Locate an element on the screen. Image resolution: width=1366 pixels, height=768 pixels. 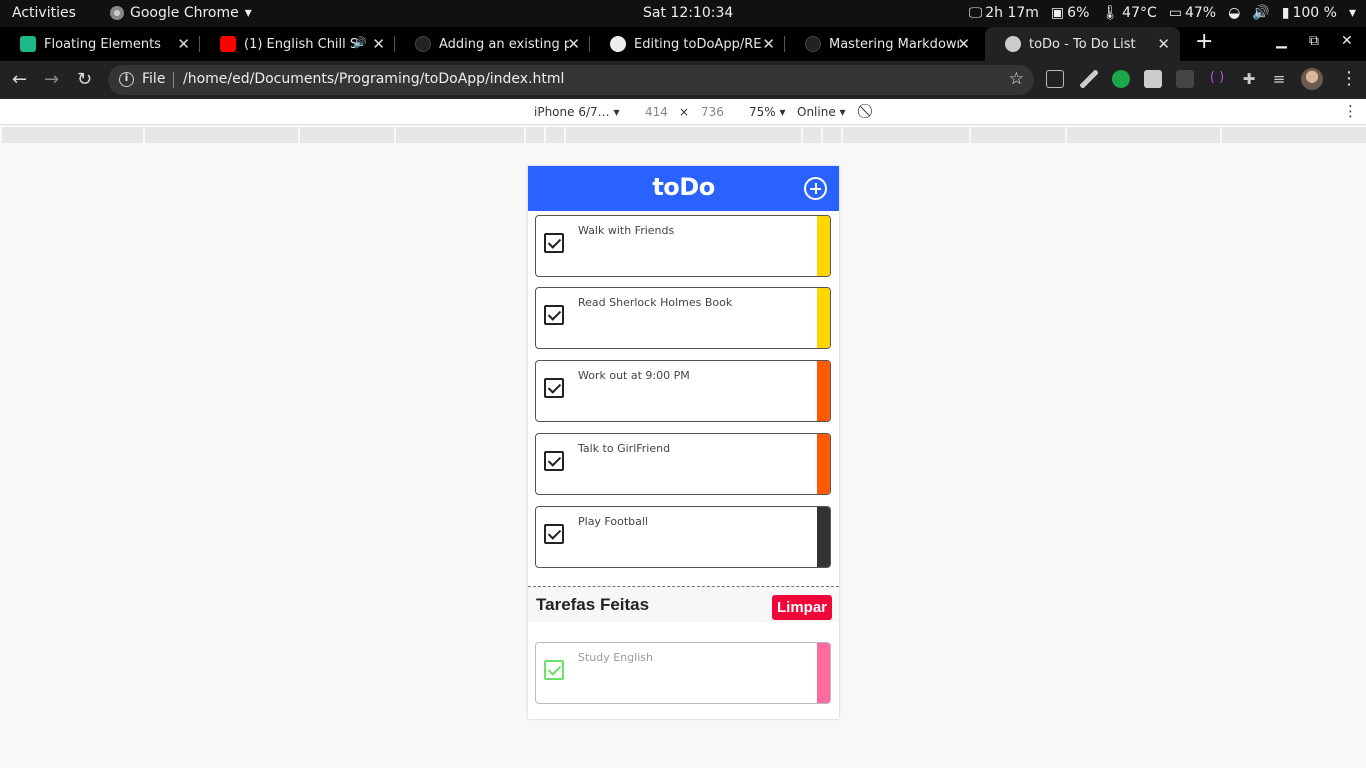
battery-indicator: ▮ 100 % is located at coordinates (1309, 13).